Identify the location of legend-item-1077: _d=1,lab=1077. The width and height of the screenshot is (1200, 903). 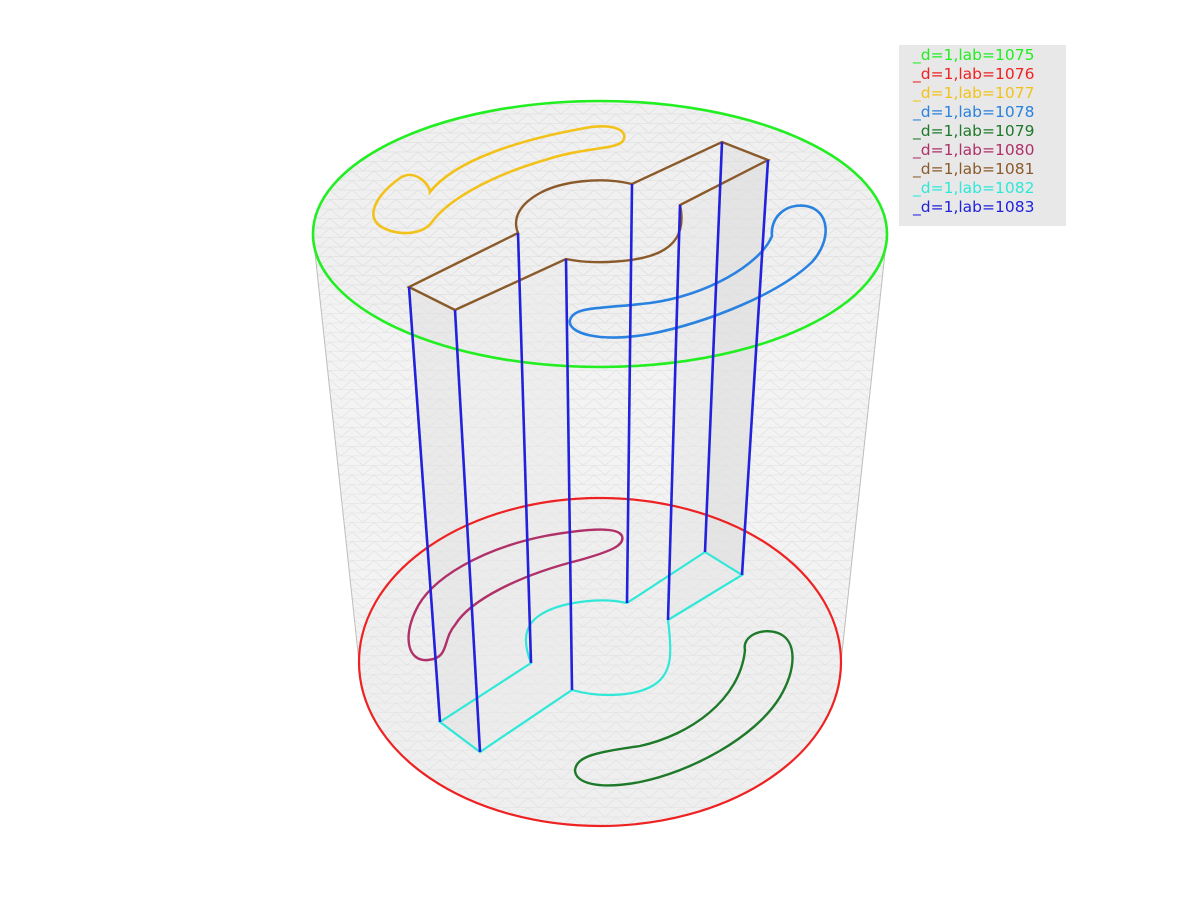
(974, 93).